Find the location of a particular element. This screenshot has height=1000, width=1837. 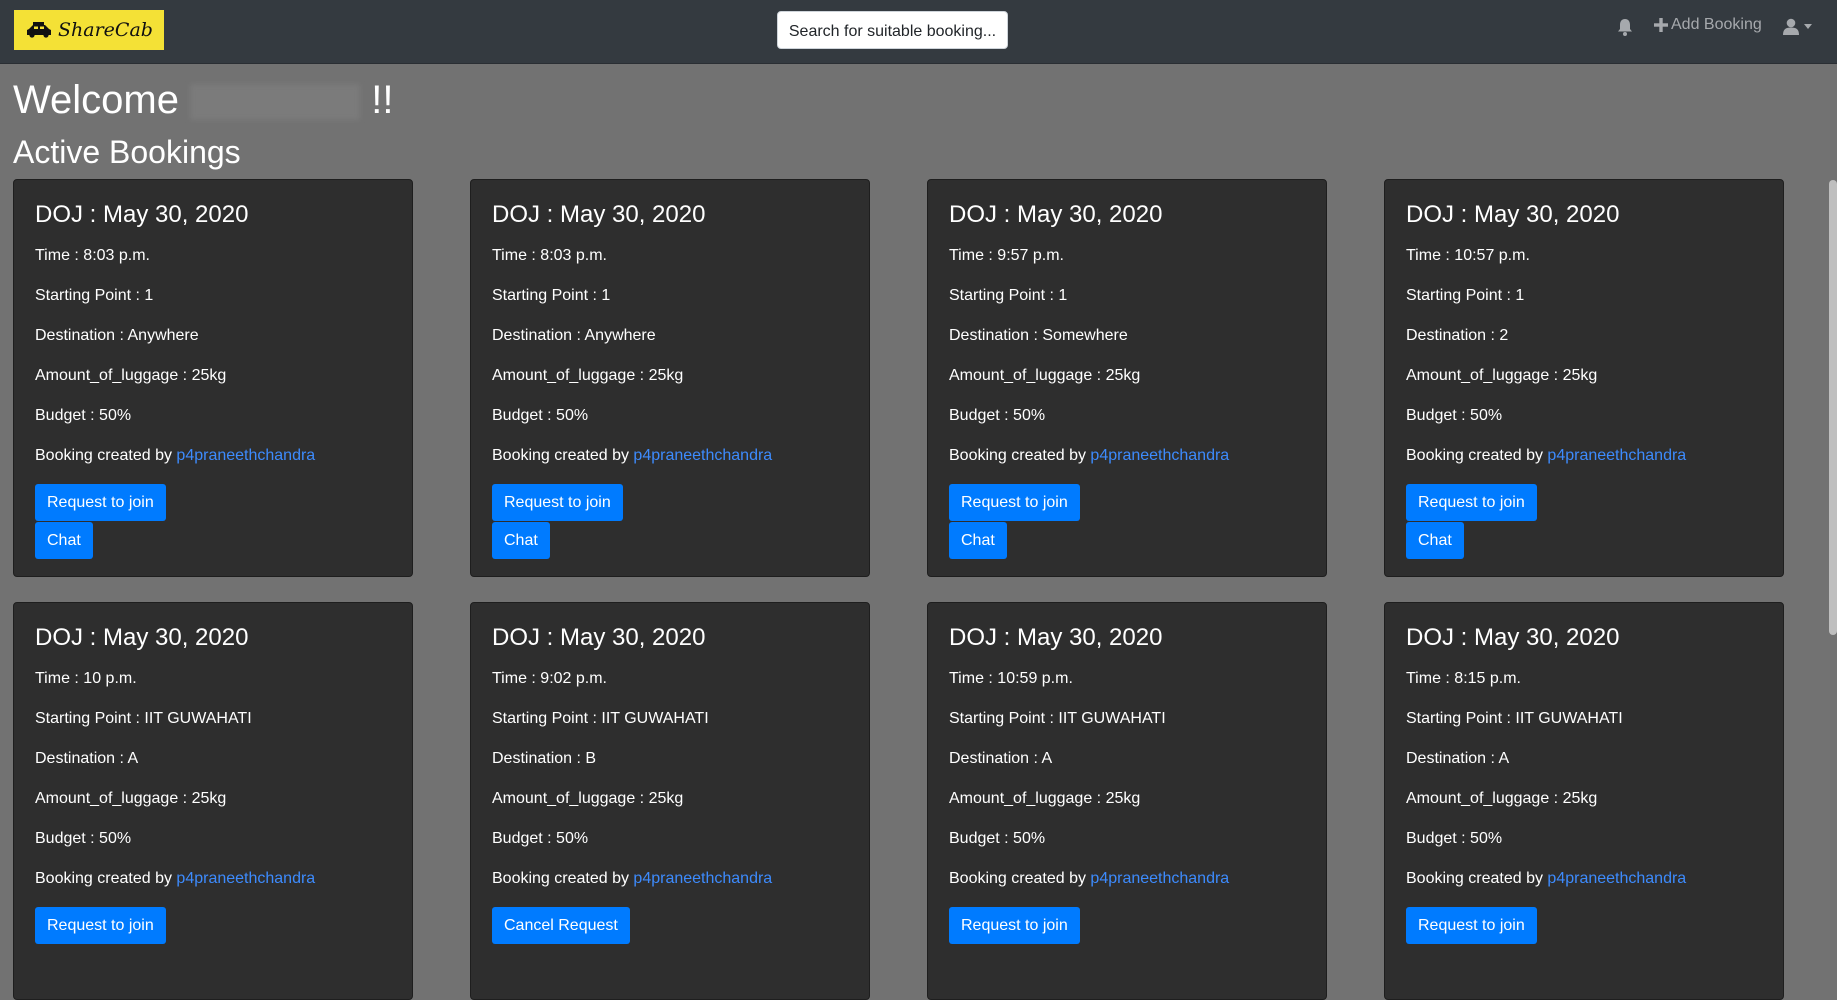

booking-time: Time : 10 p.m. is located at coordinates (86, 678).